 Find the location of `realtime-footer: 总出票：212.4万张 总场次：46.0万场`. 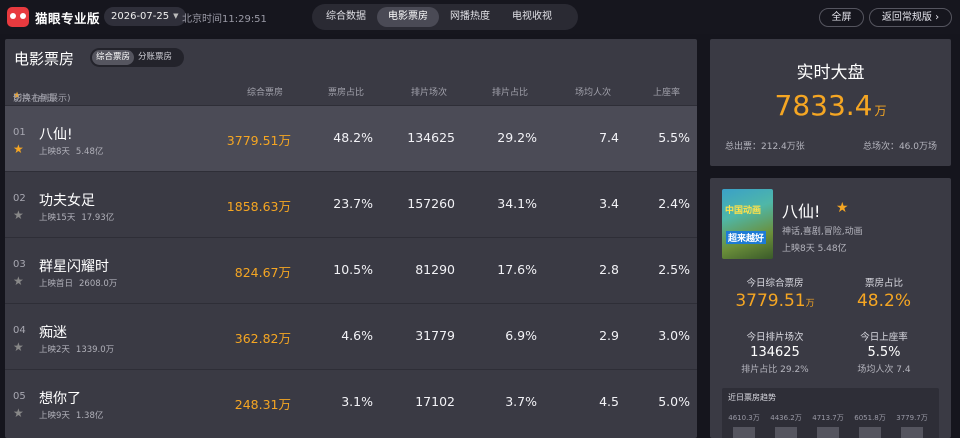

realtime-footer: 总出票：212.4万张 总场次：46.0万场 is located at coordinates (831, 145).